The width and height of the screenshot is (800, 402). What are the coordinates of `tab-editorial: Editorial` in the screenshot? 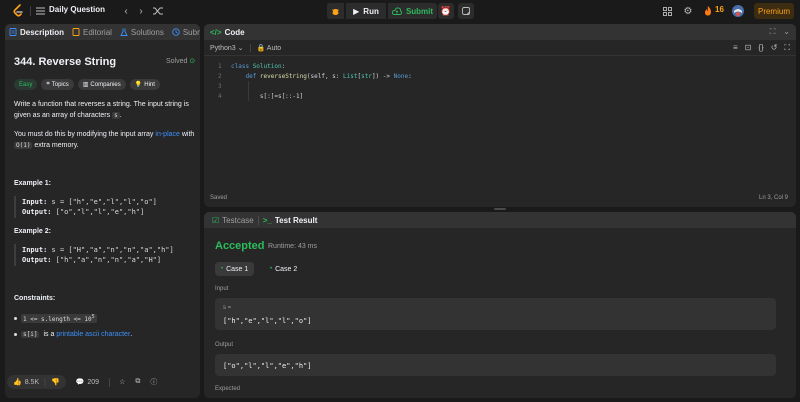 It's located at (92, 32).